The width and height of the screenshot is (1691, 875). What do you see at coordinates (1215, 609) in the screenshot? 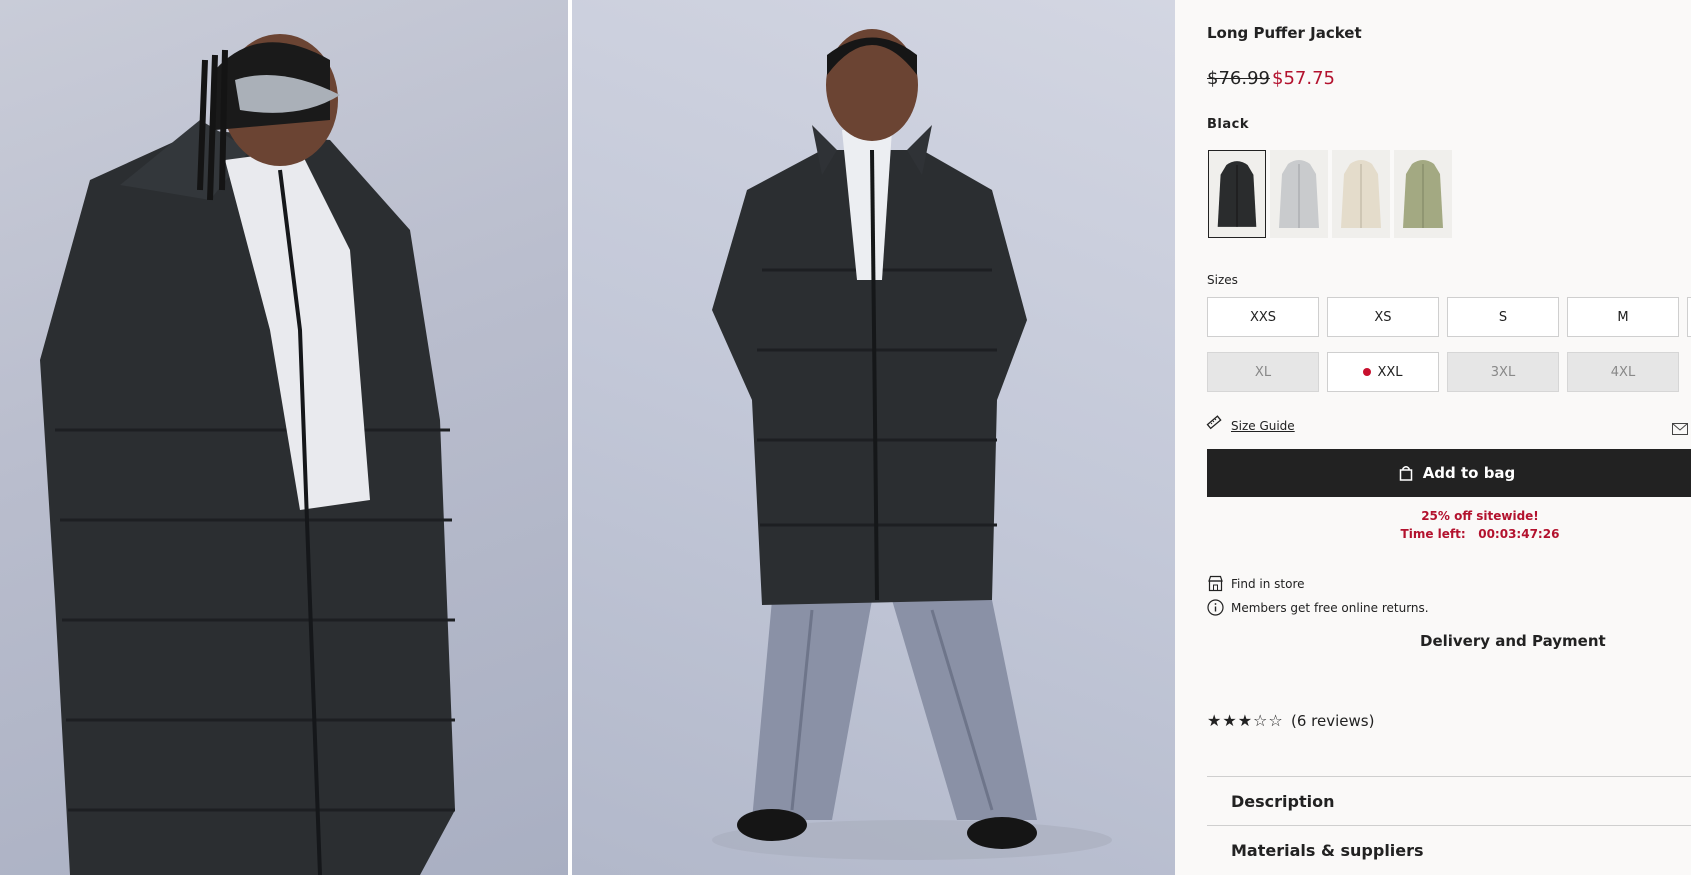
I see `info-icon` at bounding box center [1215, 609].